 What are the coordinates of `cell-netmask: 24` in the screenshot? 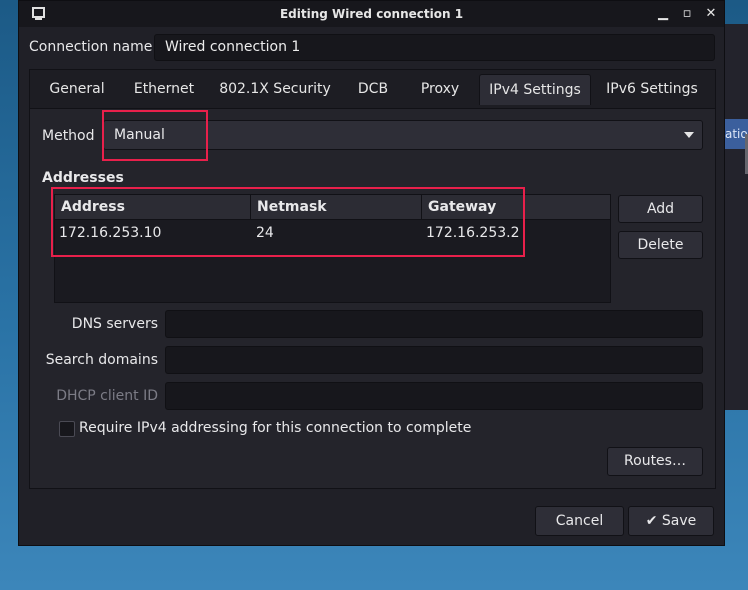 It's located at (265, 233).